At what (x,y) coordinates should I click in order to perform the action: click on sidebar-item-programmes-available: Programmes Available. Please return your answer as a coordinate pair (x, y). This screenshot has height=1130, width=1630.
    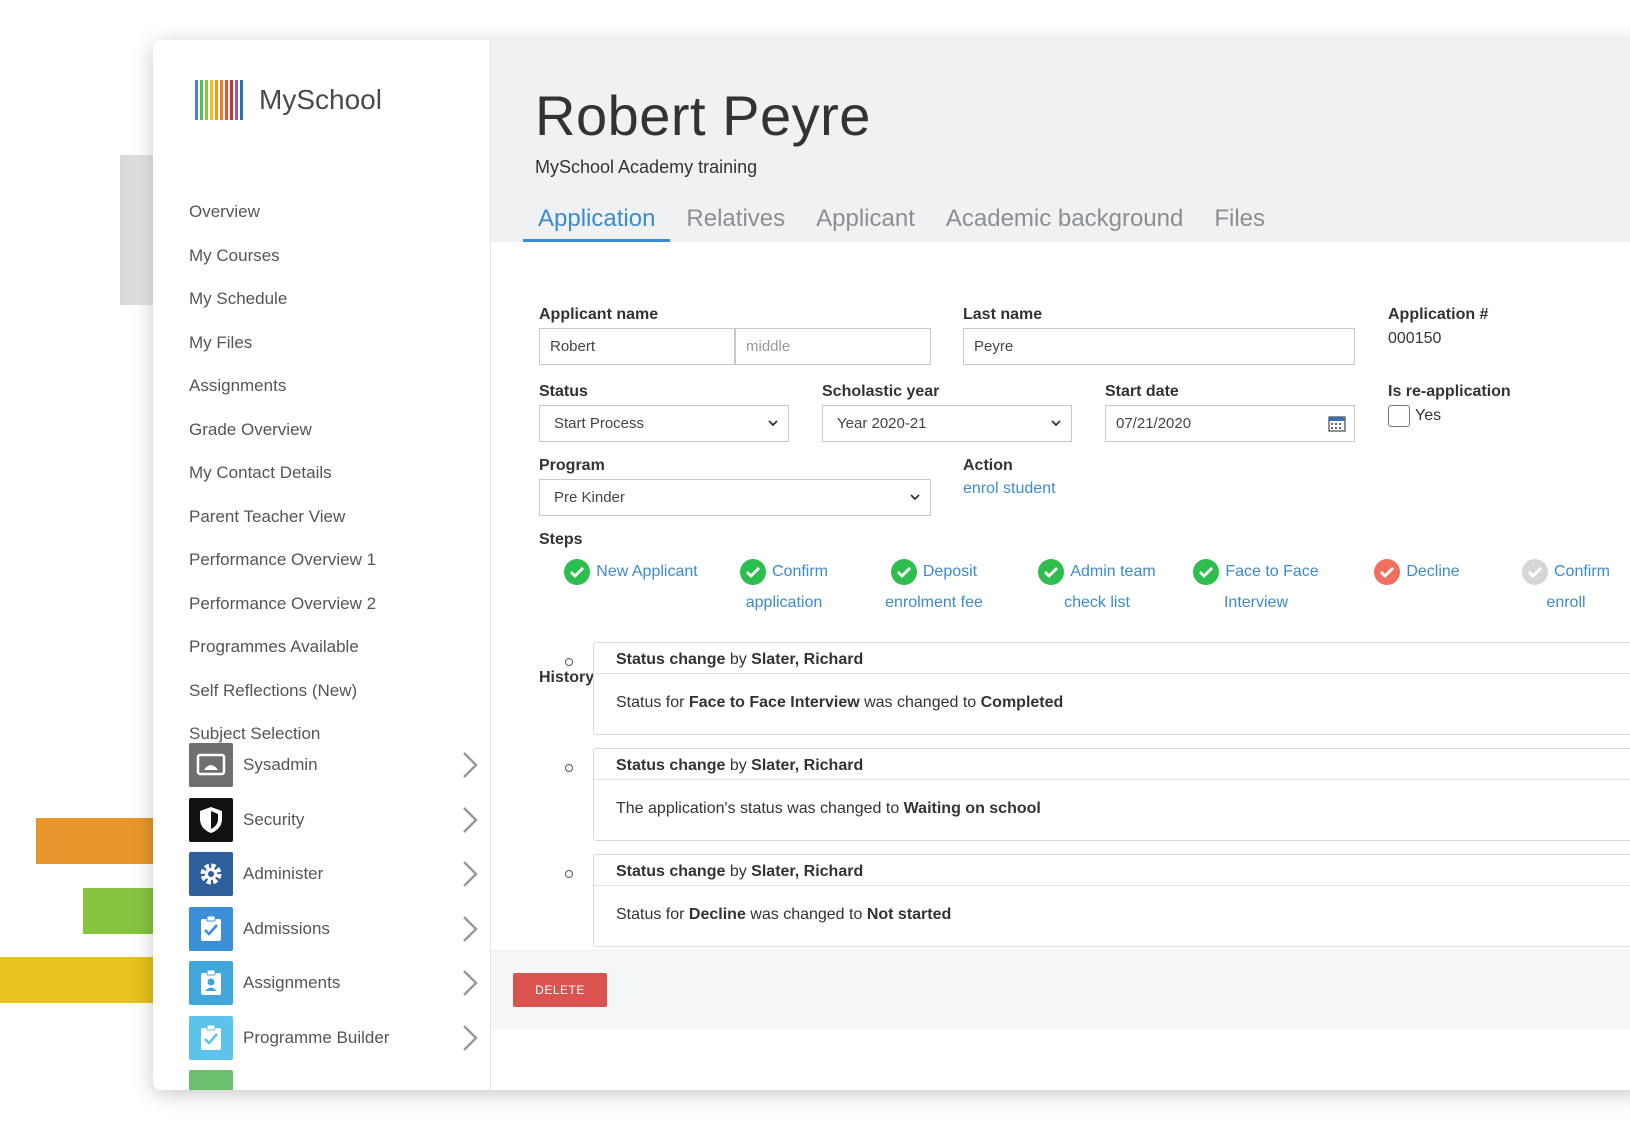
    Looking at the image, I should click on (282, 647).